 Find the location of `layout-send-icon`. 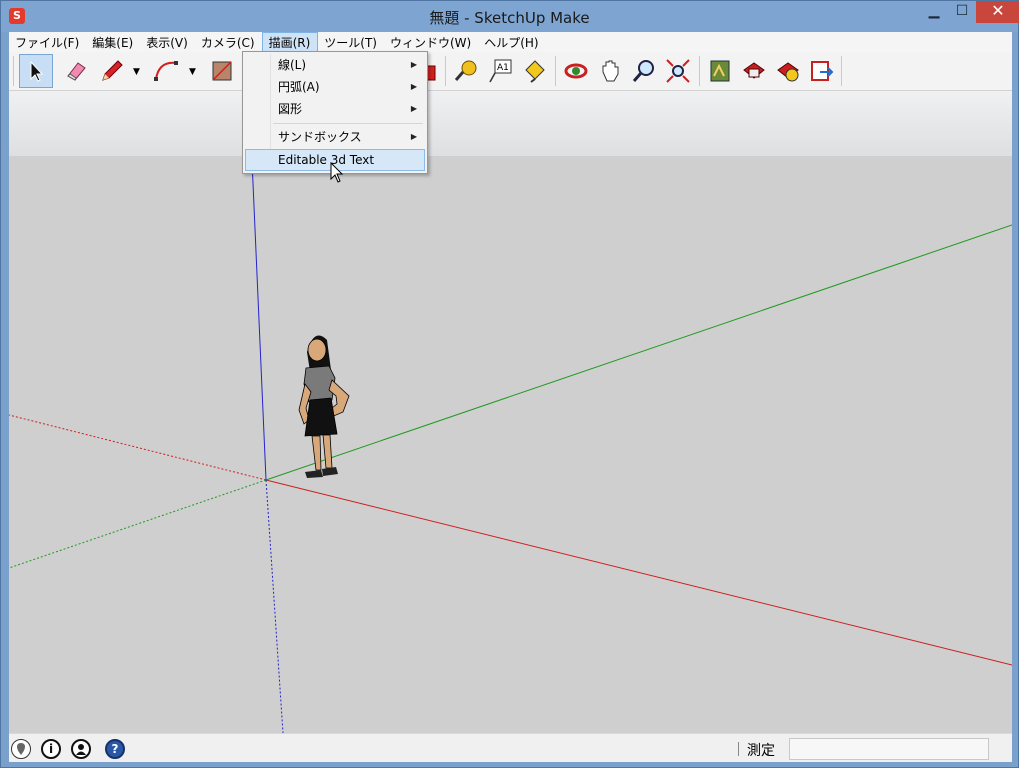

layout-send-icon is located at coordinates (822, 71).